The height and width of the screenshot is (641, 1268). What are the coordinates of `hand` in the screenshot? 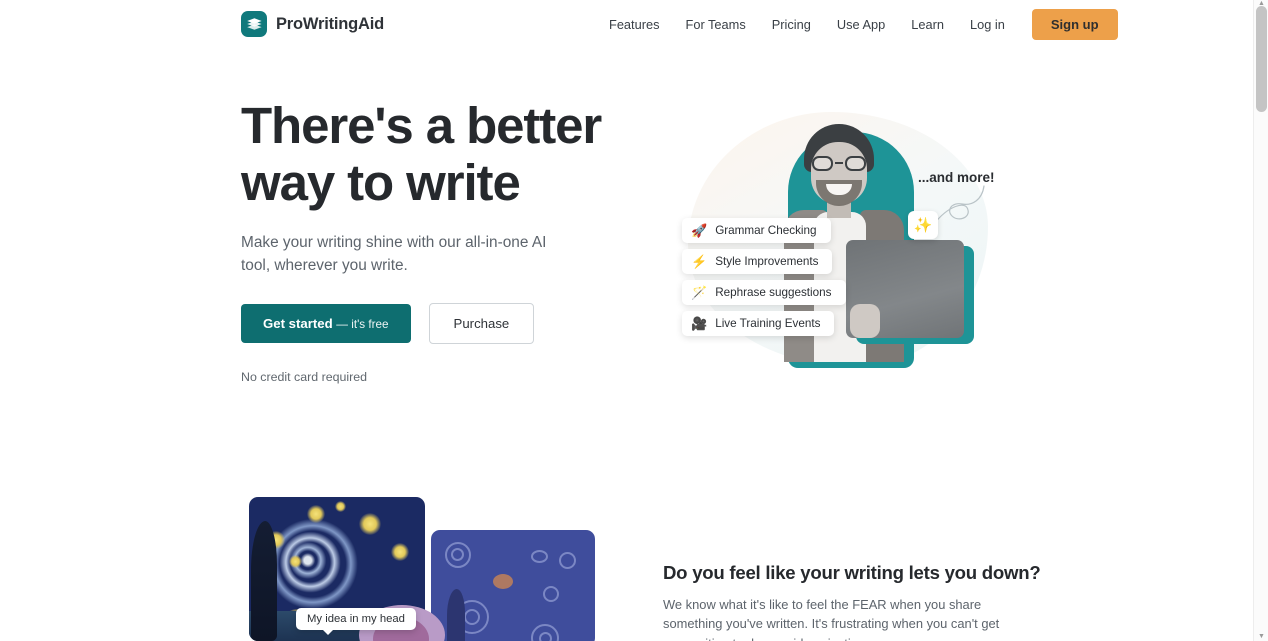 It's located at (865, 321).